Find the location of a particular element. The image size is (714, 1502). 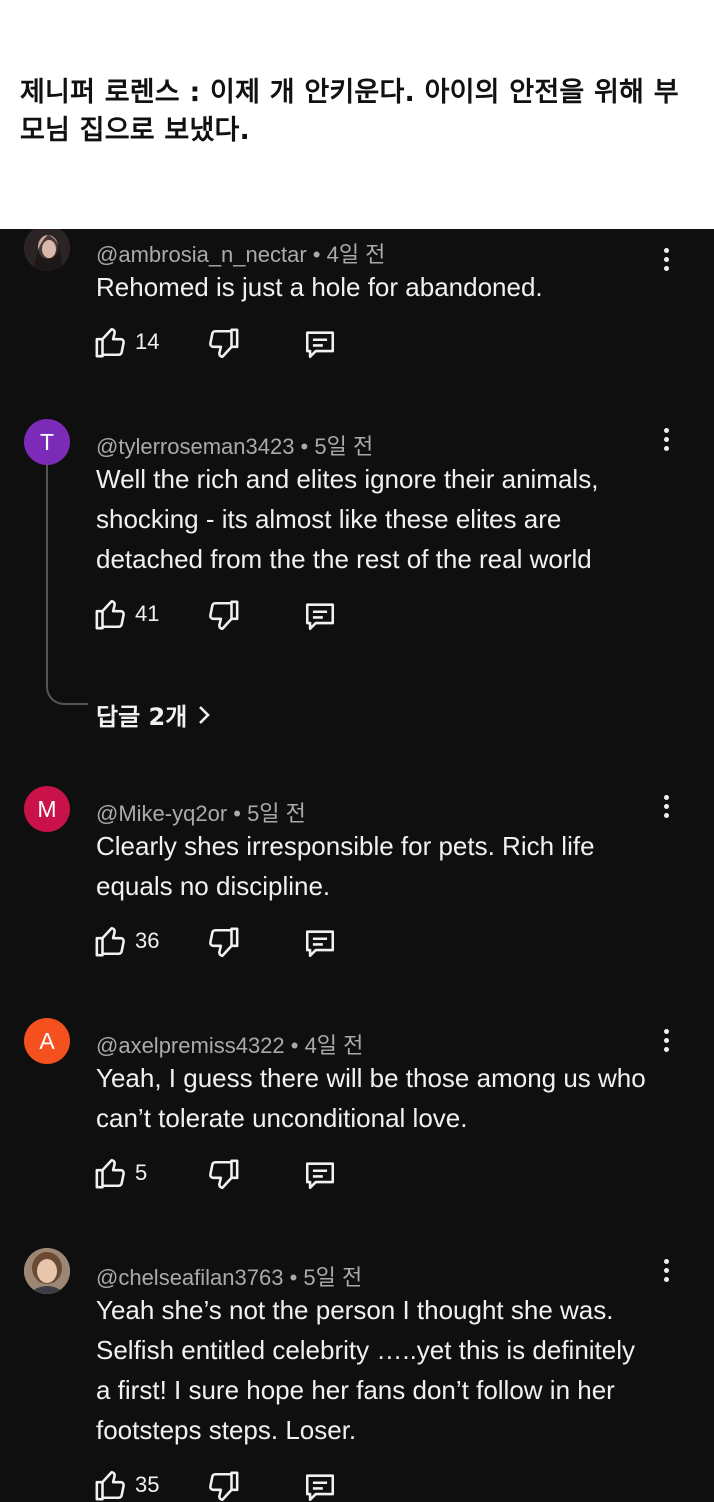

avatar: A is located at coordinates (47, 1041).